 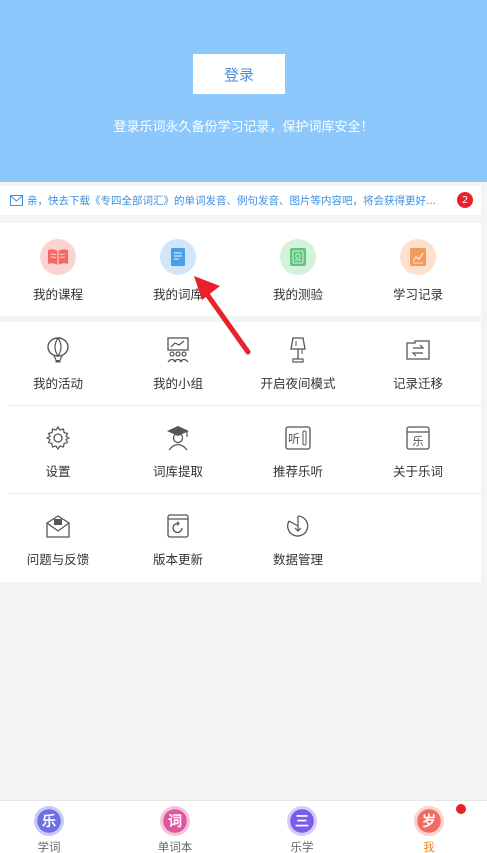 I want to click on menu-record-transfer: 记录迁移, so click(x=418, y=364).